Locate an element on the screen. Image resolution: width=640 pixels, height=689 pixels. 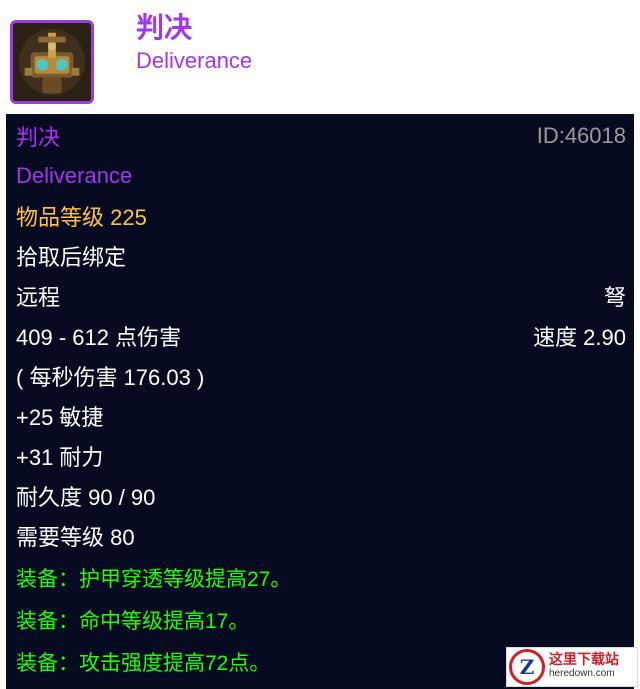
equip-effect-armor-penetration: 装备：护甲穿透等级提高27。 is located at coordinates (154, 579).